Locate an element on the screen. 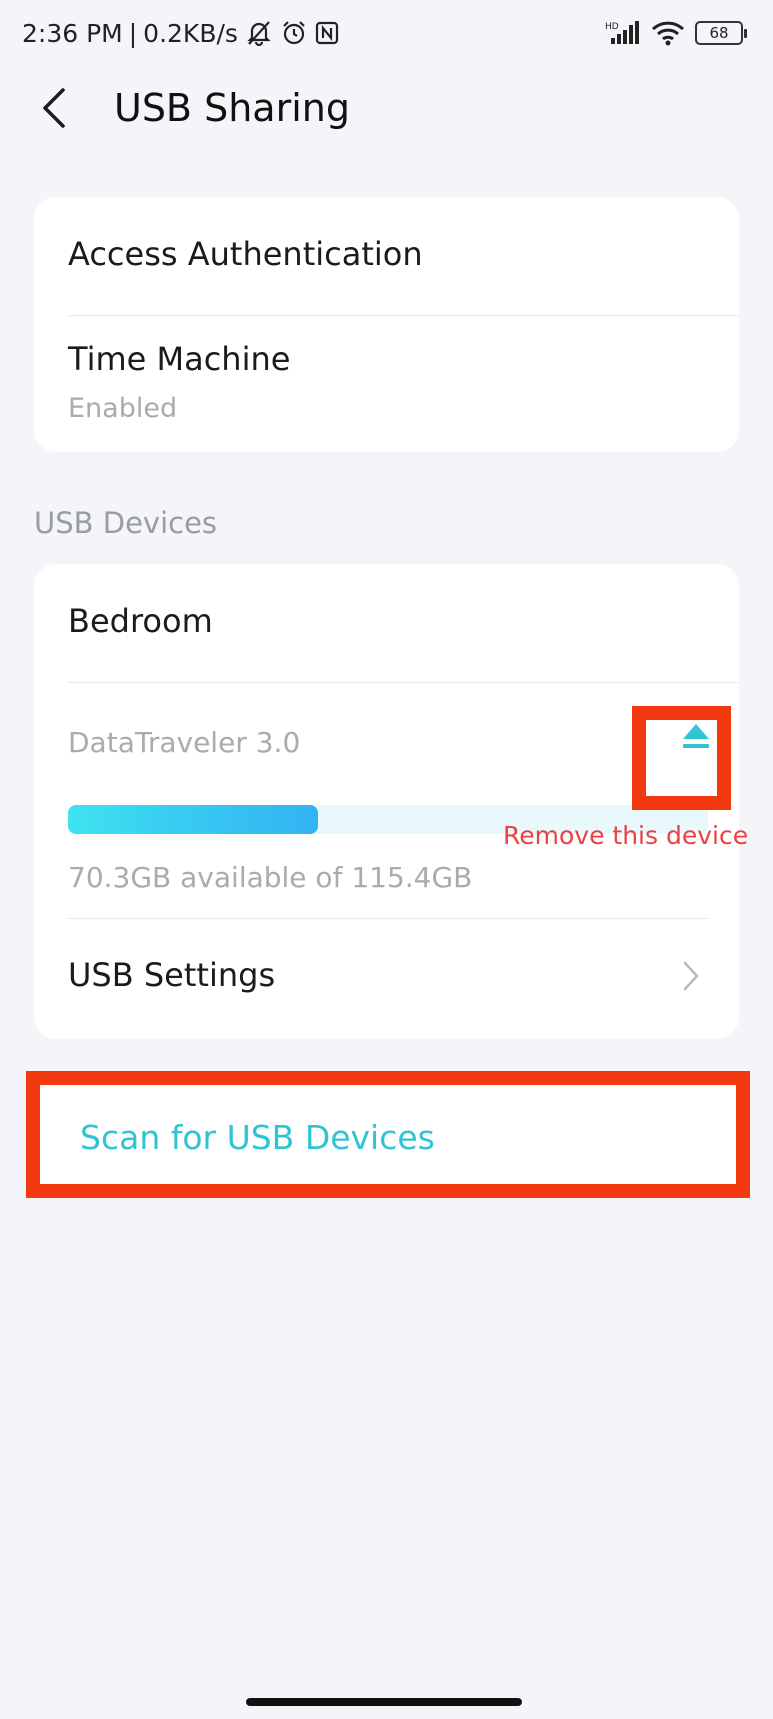 Image resolution: width=773 pixels, height=1719 pixels. muted-bell-icon is located at coordinates (259, 33).